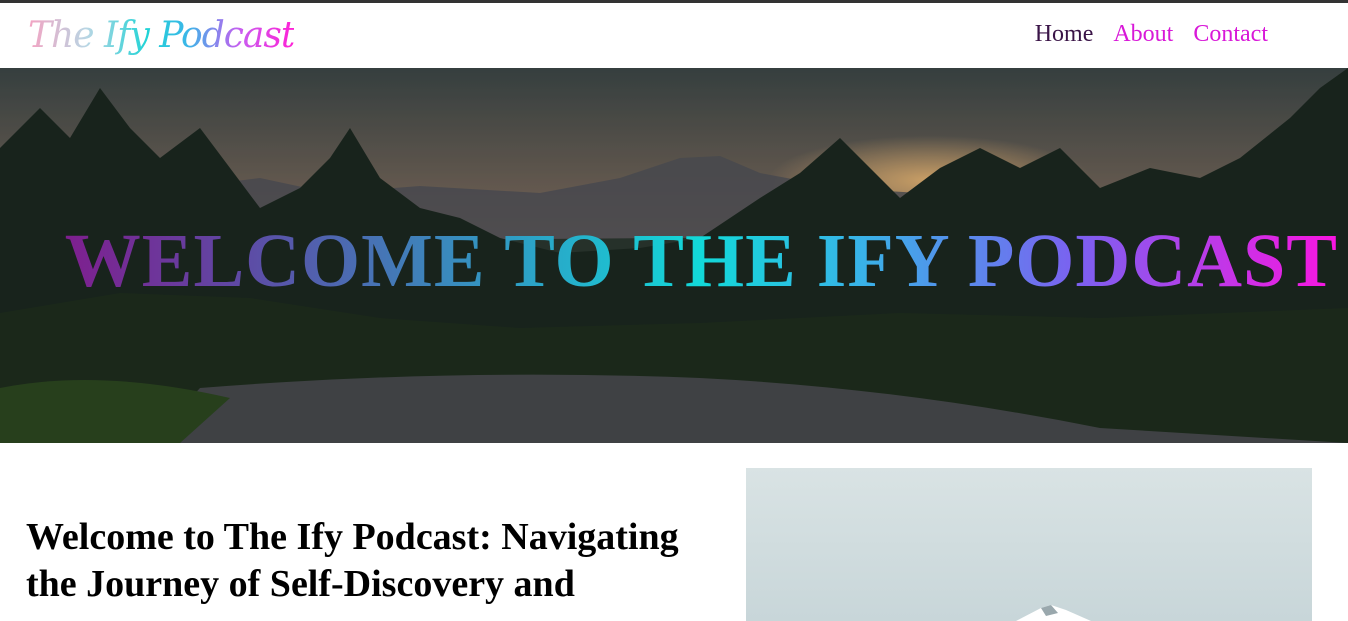  I want to click on snowy-mountain-image, so click(1029, 544).